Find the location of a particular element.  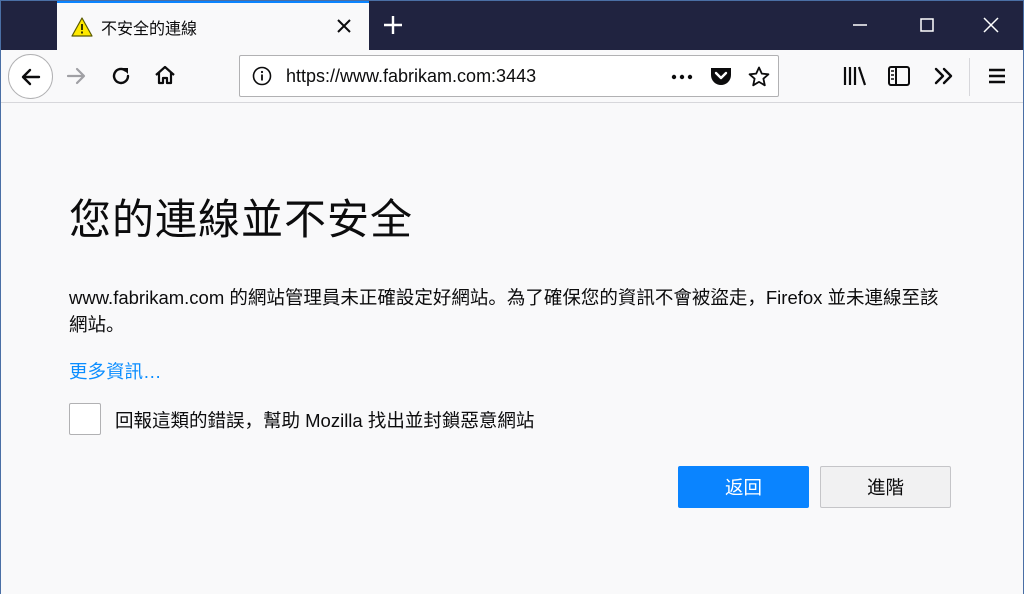

active-tab: 不安全的連線 is located at coordinates (213, 25).